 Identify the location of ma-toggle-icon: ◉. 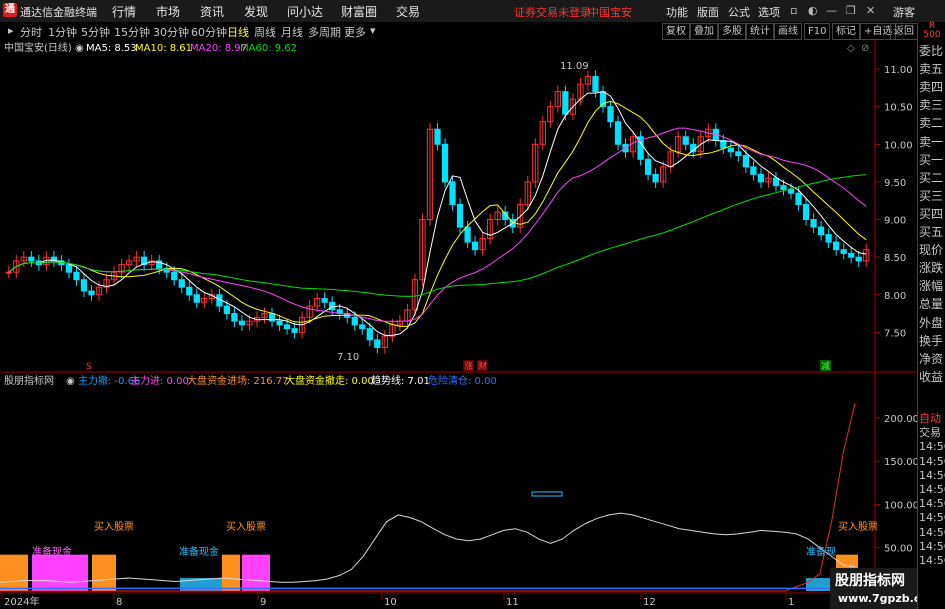
(79, 48).